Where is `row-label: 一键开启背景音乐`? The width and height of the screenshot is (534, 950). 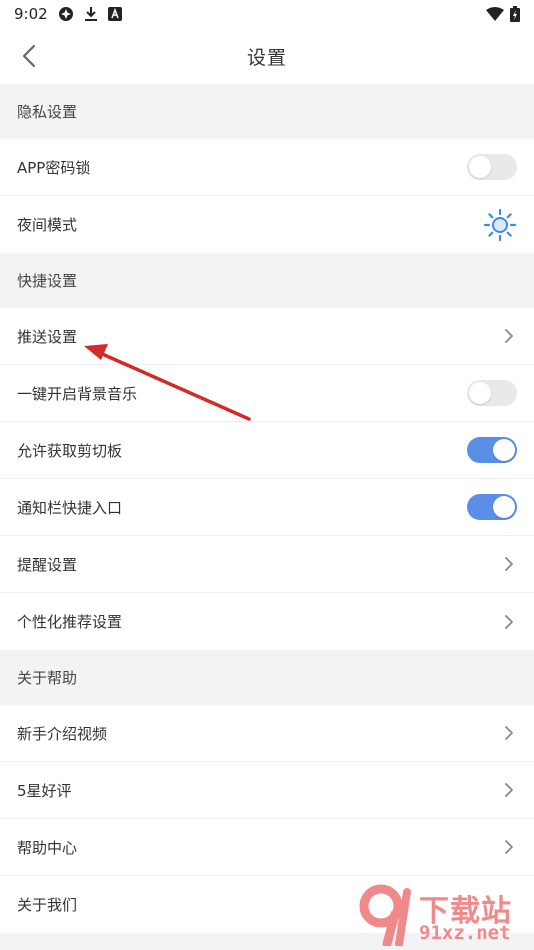 row-label: 一键开启背景音乐 is located at coordinates (77, 393).